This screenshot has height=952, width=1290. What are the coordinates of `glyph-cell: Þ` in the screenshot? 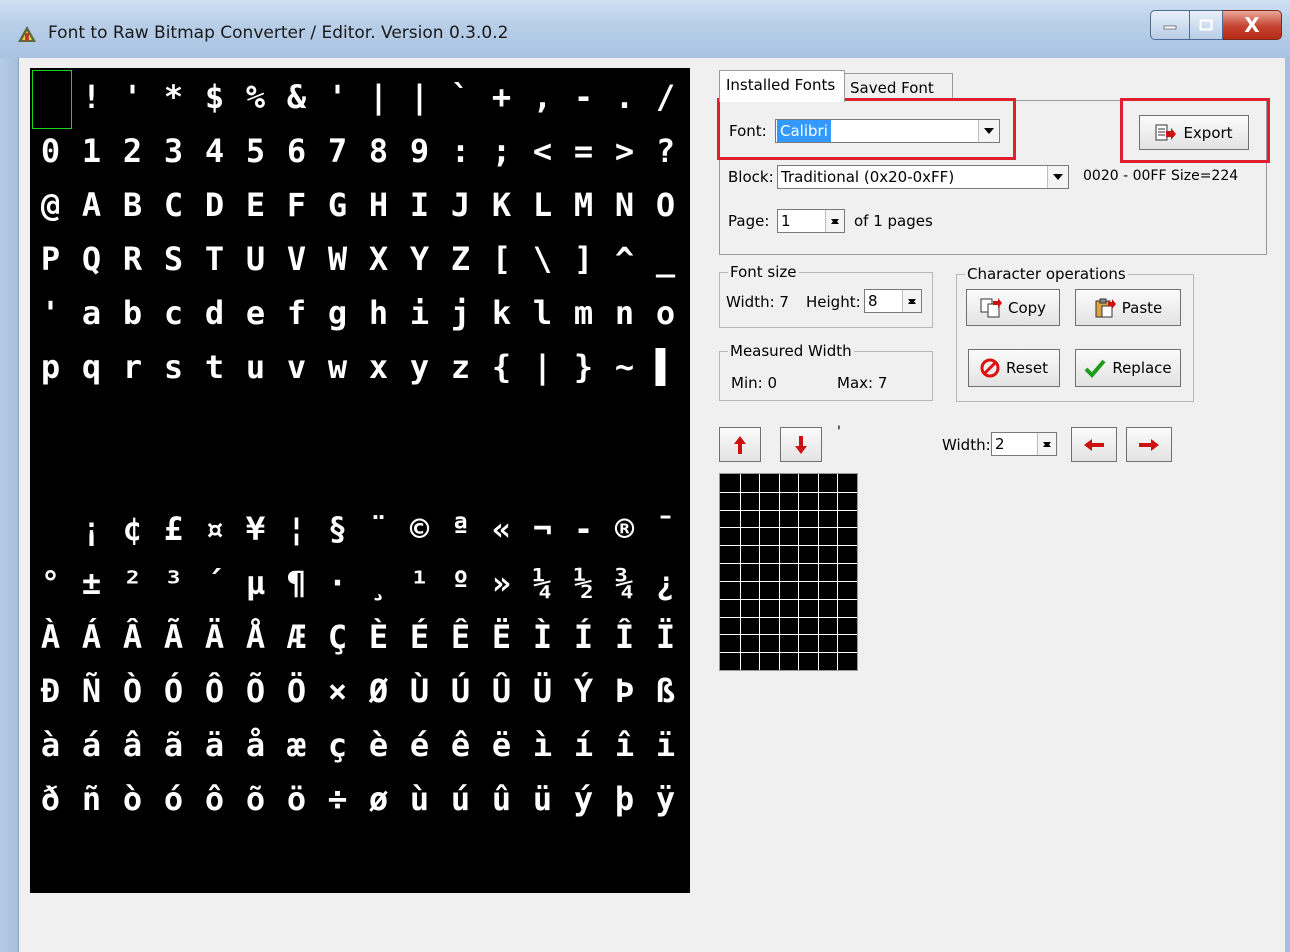 It's located at (624, 691).